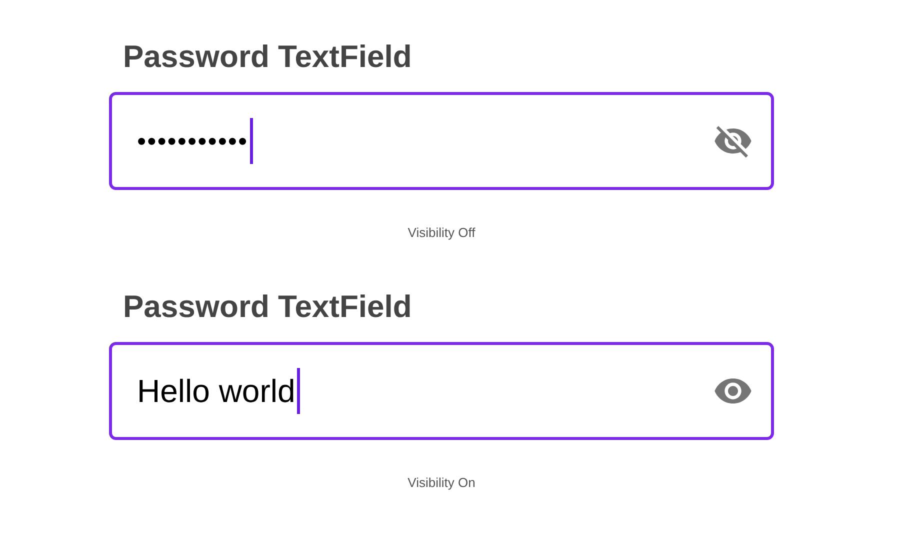  What do you see at coordinates (442, 483) in the screenshot?
I see `caption: Visibility On` at bounding box center [442, 483].